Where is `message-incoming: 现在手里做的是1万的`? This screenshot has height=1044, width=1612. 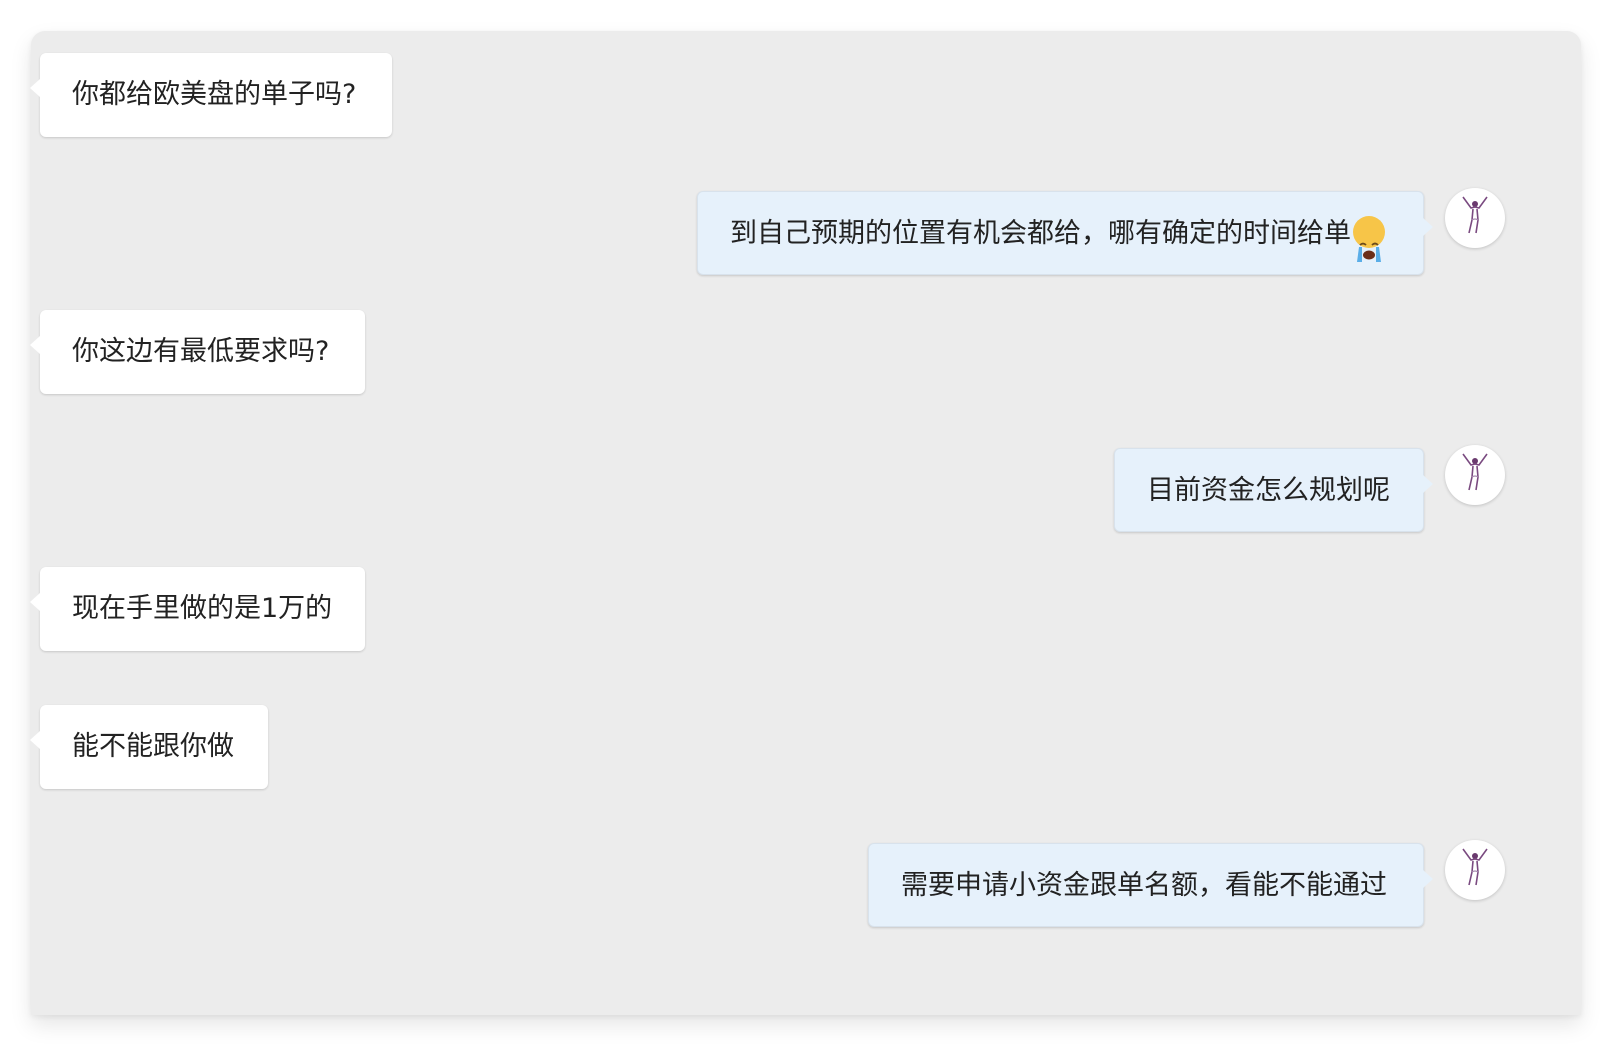
message-incoming: 现在手里做的是1万的 is located at coordinates (197, 609).